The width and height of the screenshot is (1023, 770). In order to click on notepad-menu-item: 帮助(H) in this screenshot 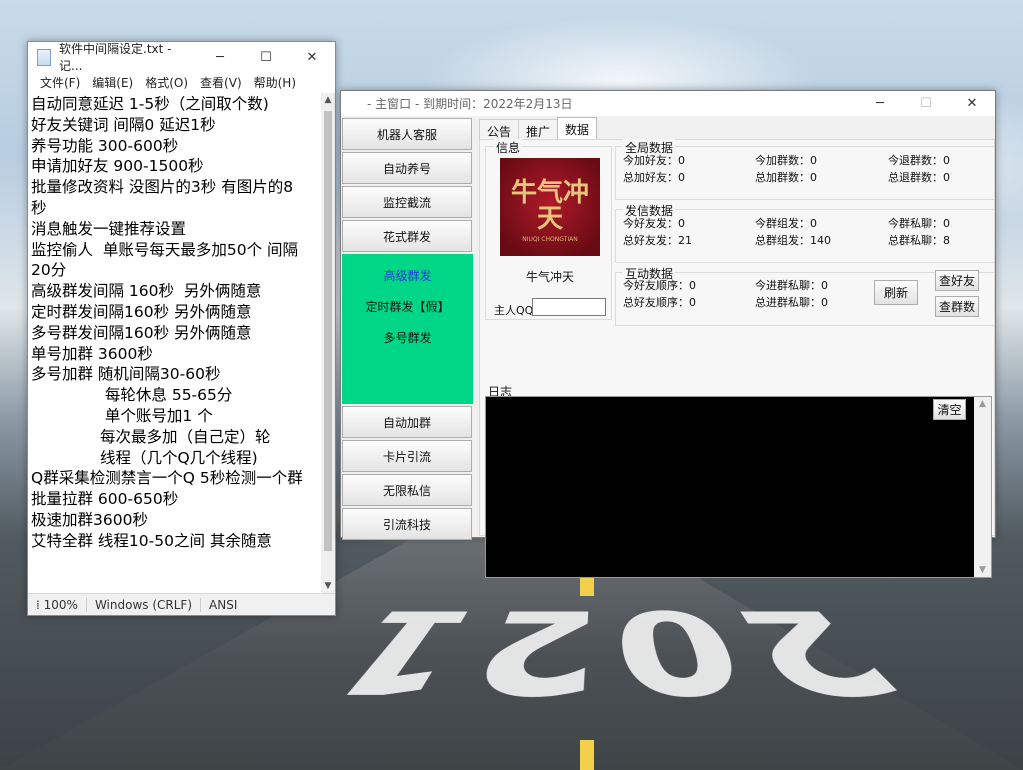, I will do `click(275, 82)`.